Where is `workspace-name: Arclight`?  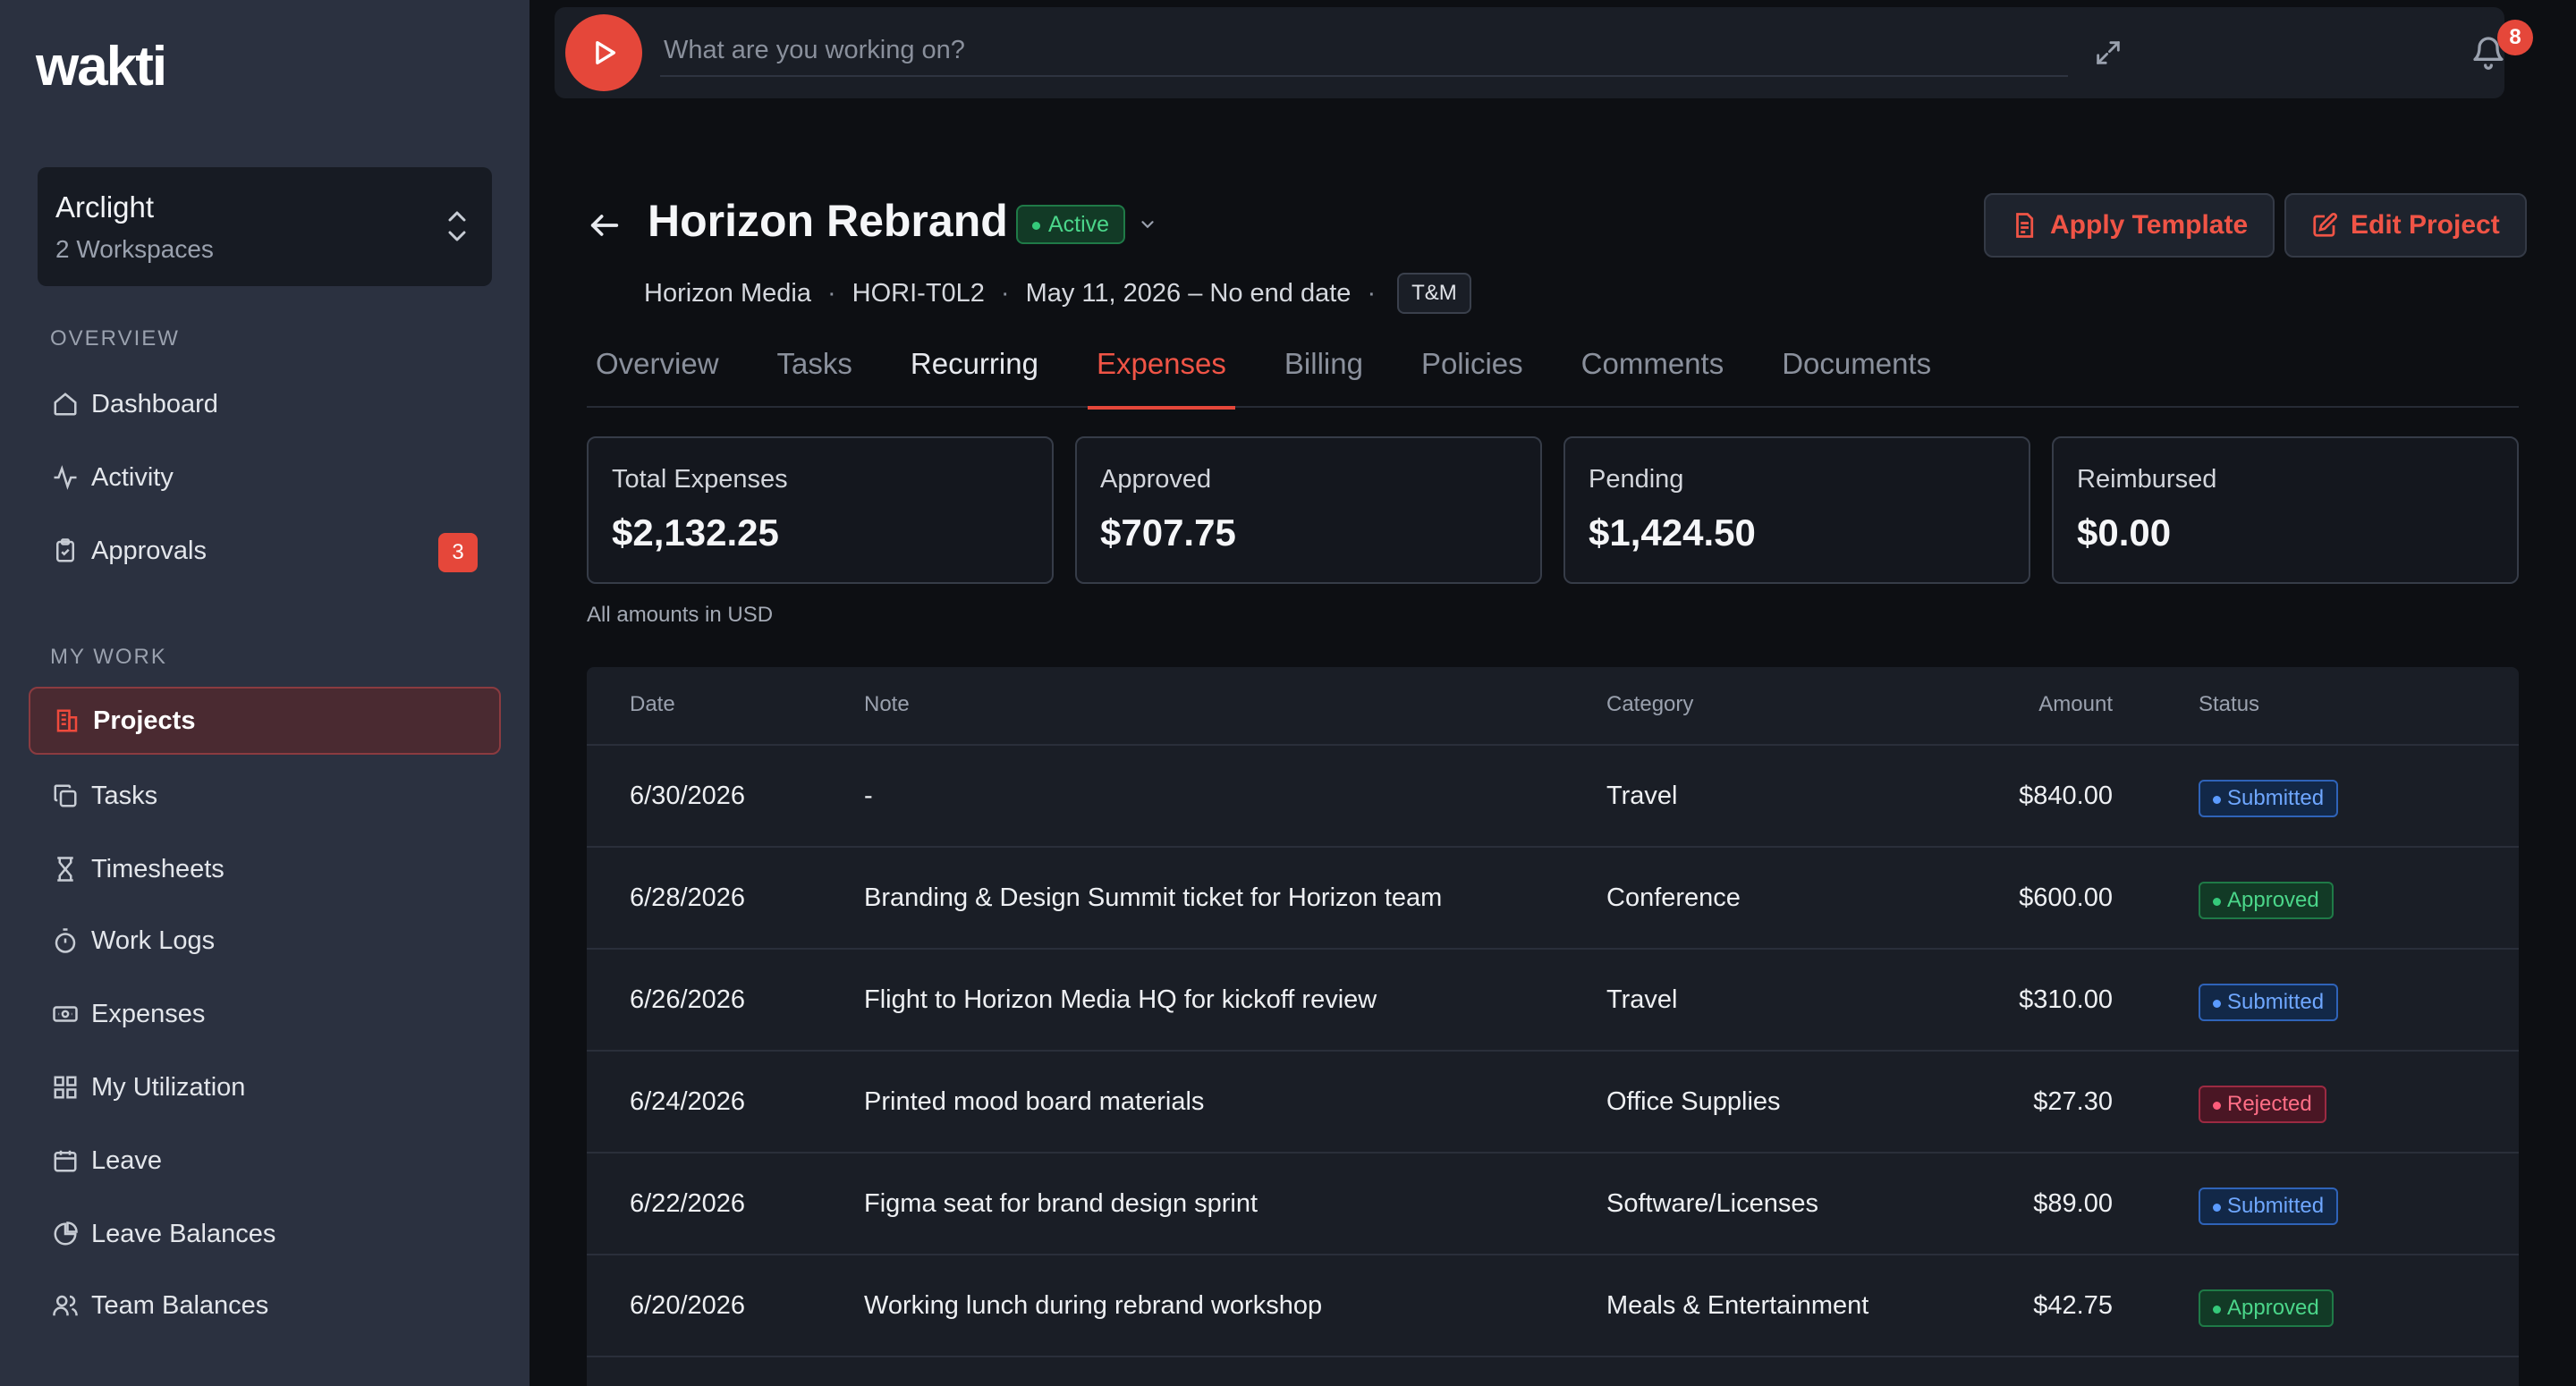 workspace-name: Arclight is located at coordinates (105, 207).